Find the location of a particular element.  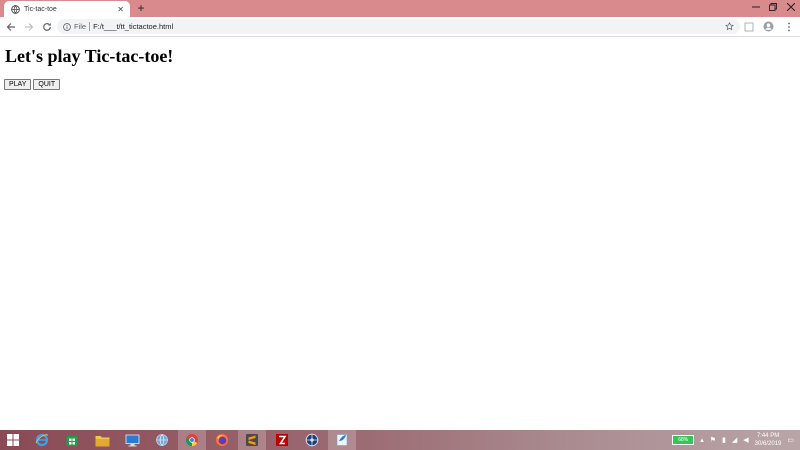

info-icon is located at coordinates (67, 26).